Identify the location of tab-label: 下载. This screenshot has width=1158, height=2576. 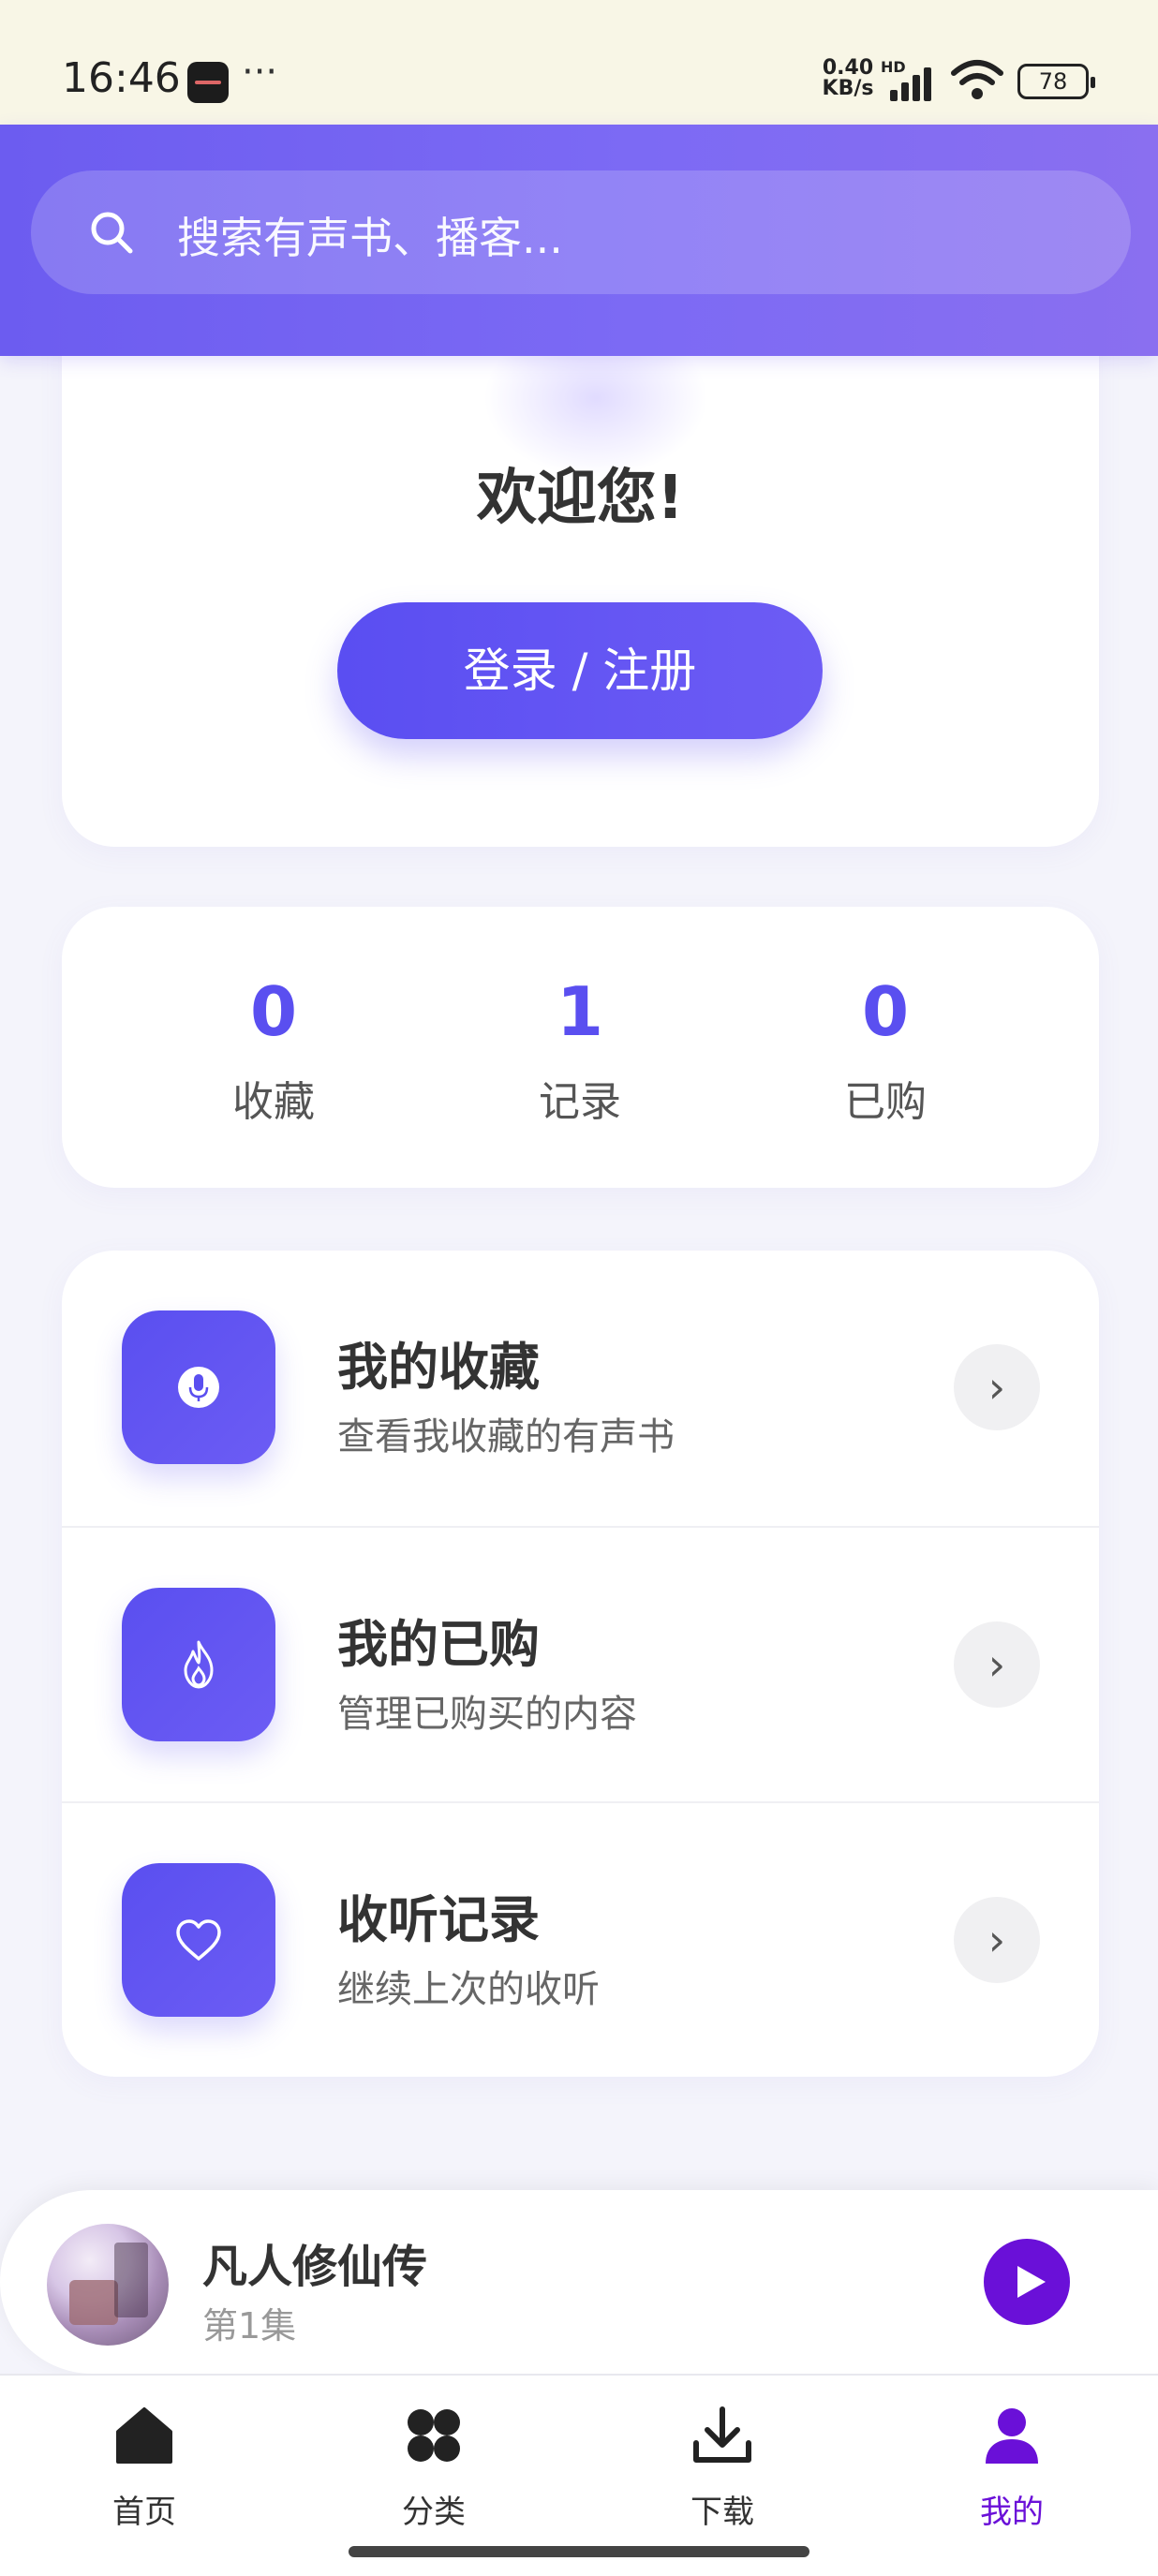
(722, 2512).